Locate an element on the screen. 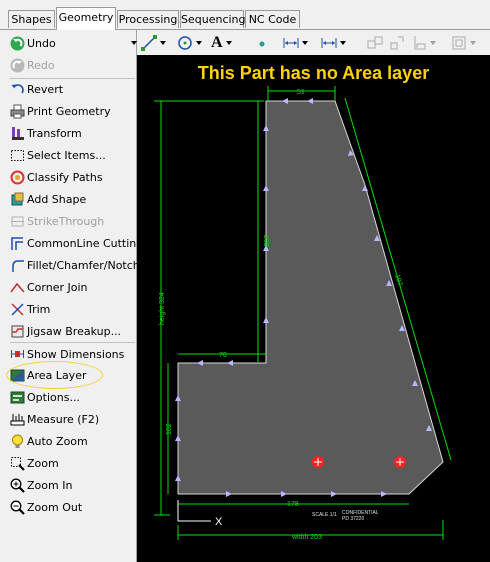 Image resolution: width=490 pixels, height=562 pixels. toolbar-grip is located at coordinates (132, 42).